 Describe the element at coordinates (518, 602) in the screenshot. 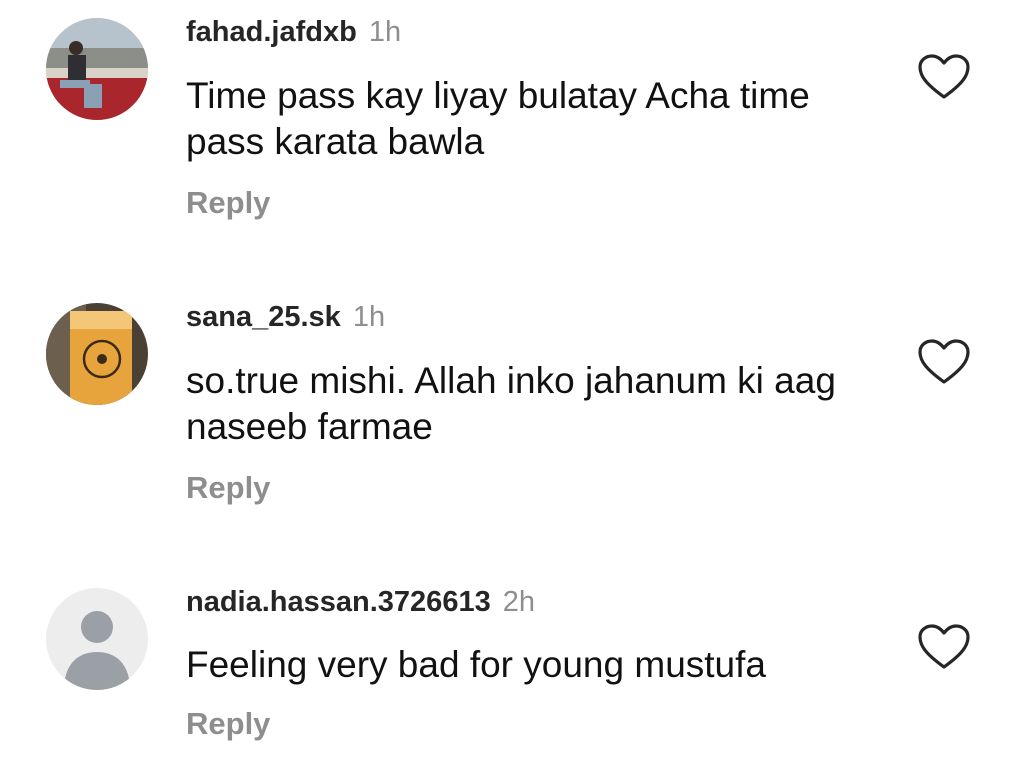

I see `timestamp: 2h` at that location.